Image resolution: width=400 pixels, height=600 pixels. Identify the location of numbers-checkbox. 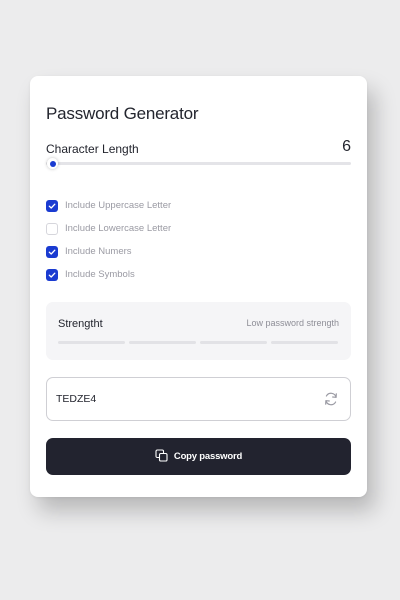
(52, 251).